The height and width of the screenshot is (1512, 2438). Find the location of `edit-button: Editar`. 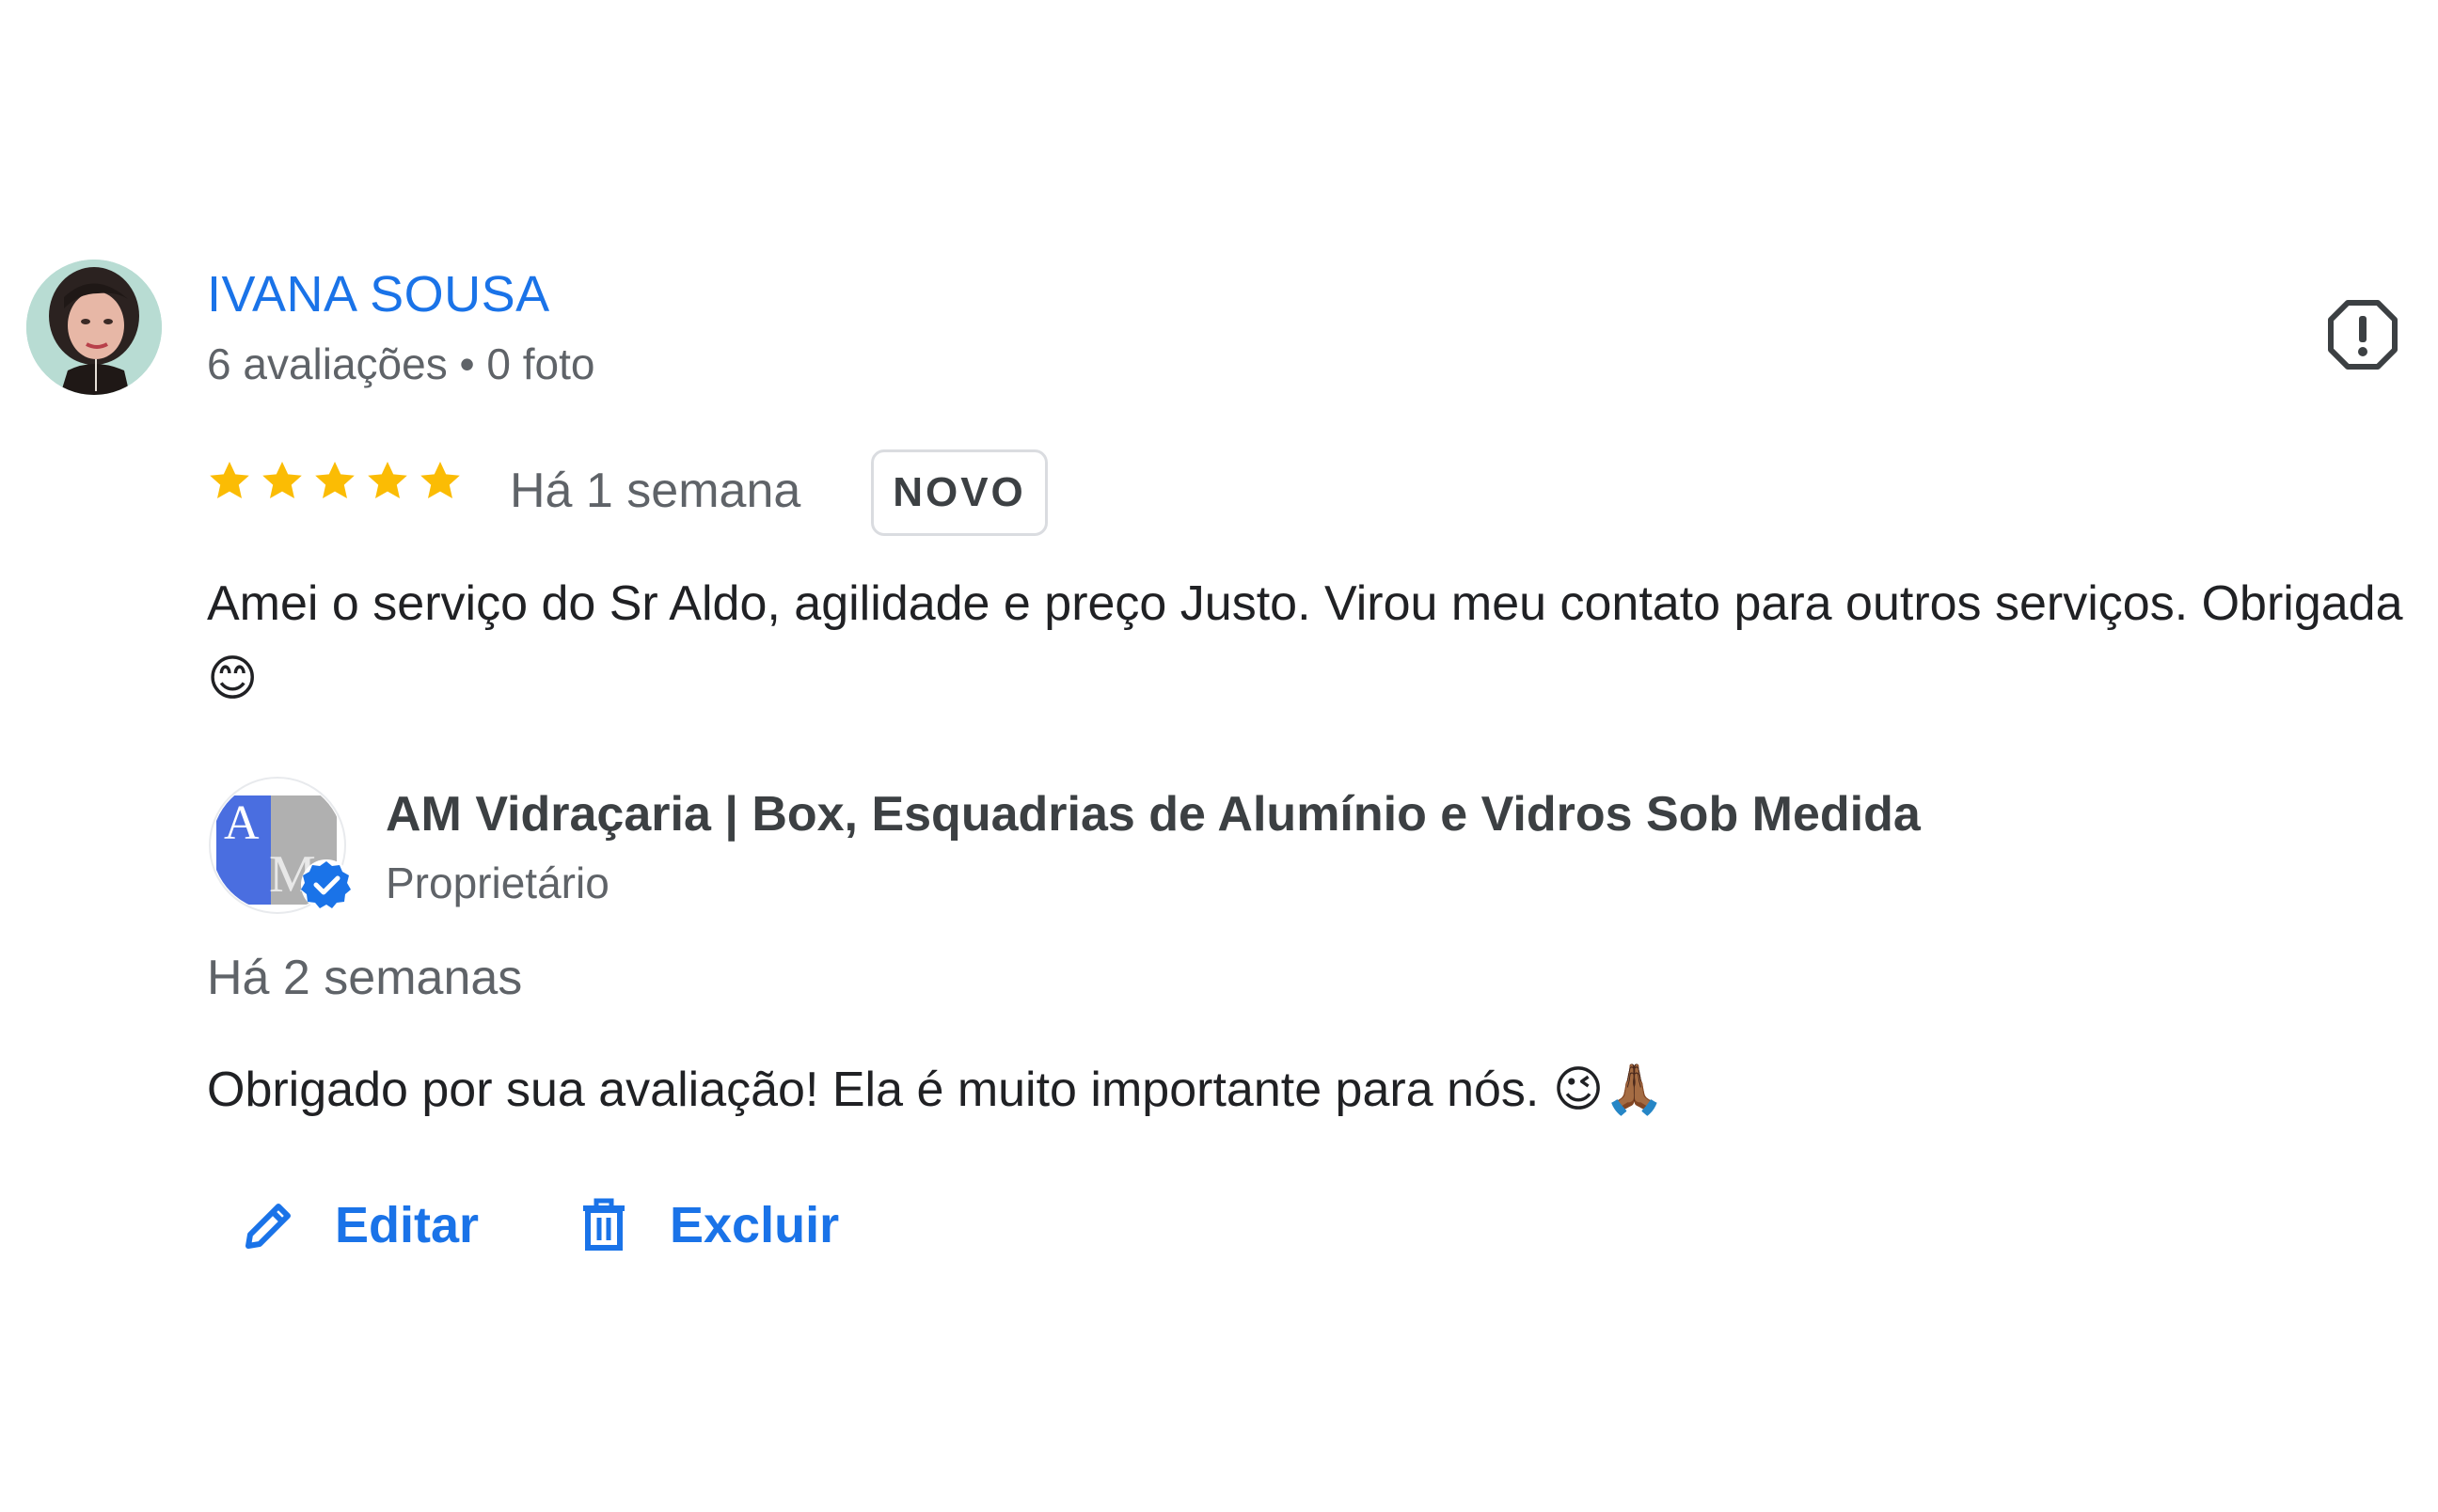

edit-button: Editar is located at coordinates (360, 1225).